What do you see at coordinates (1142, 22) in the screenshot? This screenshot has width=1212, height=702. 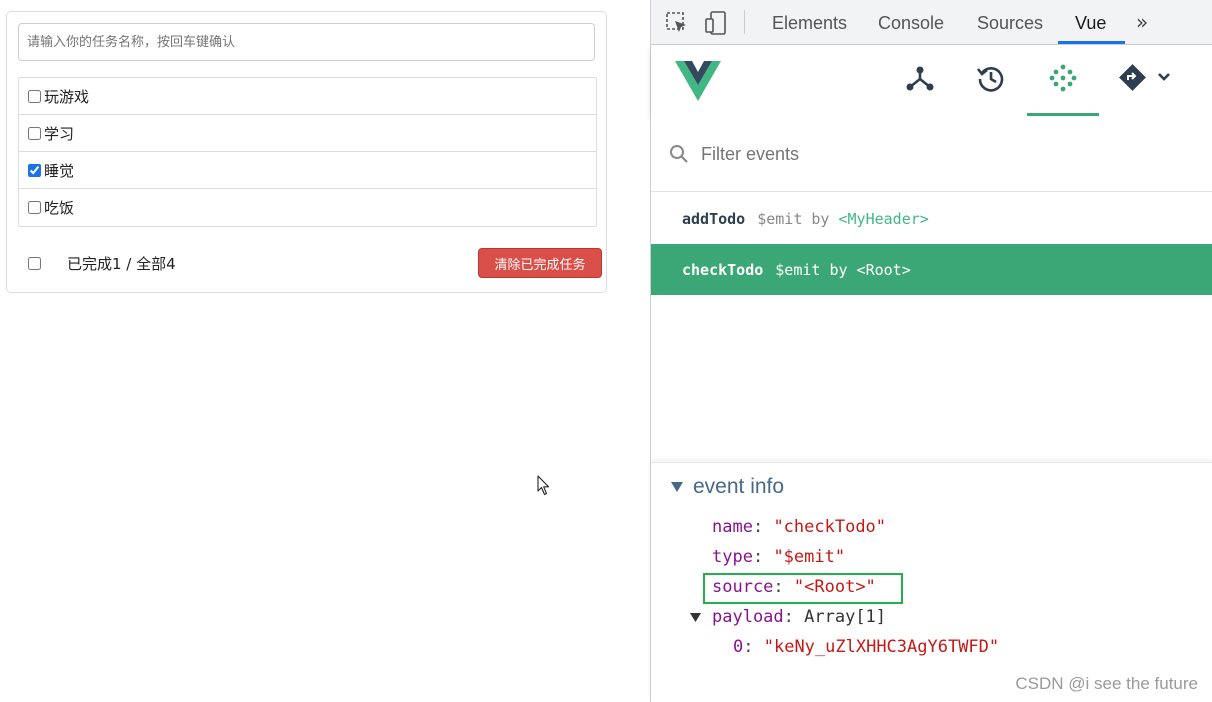 I see `more-tabs-button: »` at bounding box center [1142, 22].